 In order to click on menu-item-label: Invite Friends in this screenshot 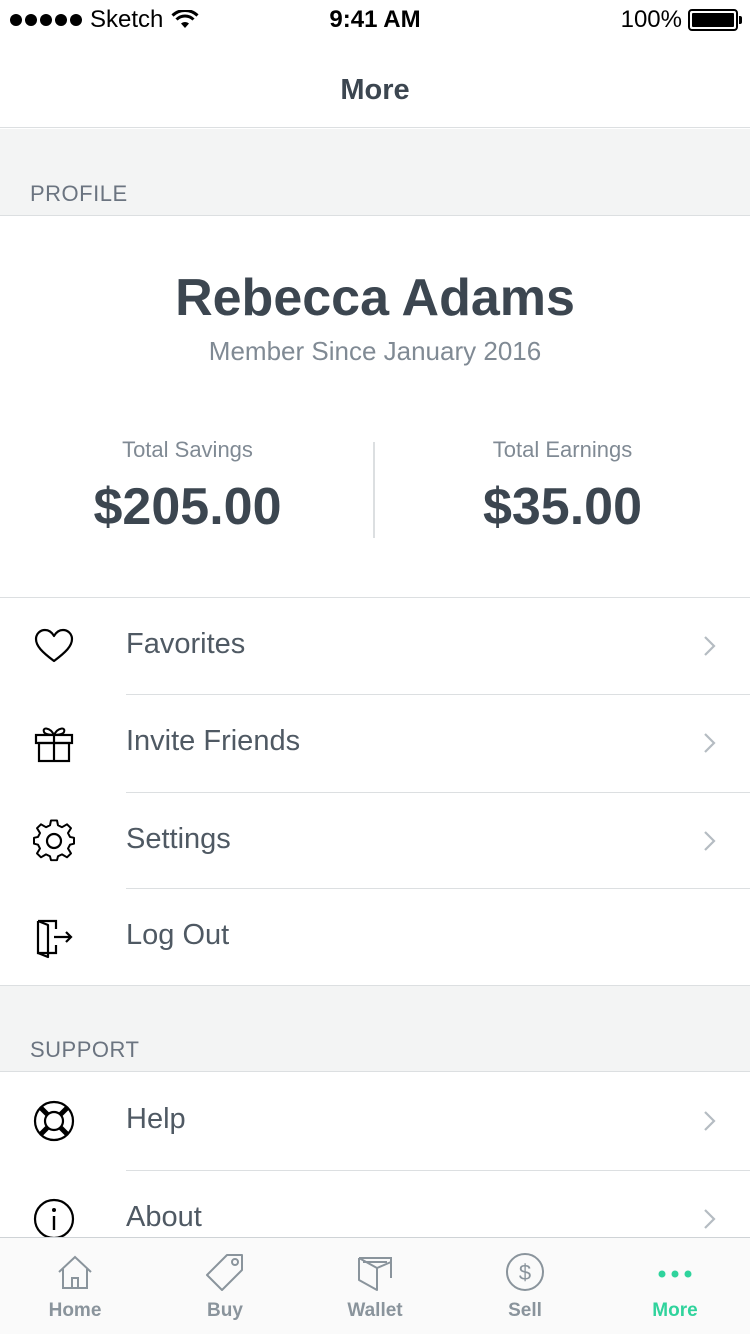, I will do `click(213, 741)`.